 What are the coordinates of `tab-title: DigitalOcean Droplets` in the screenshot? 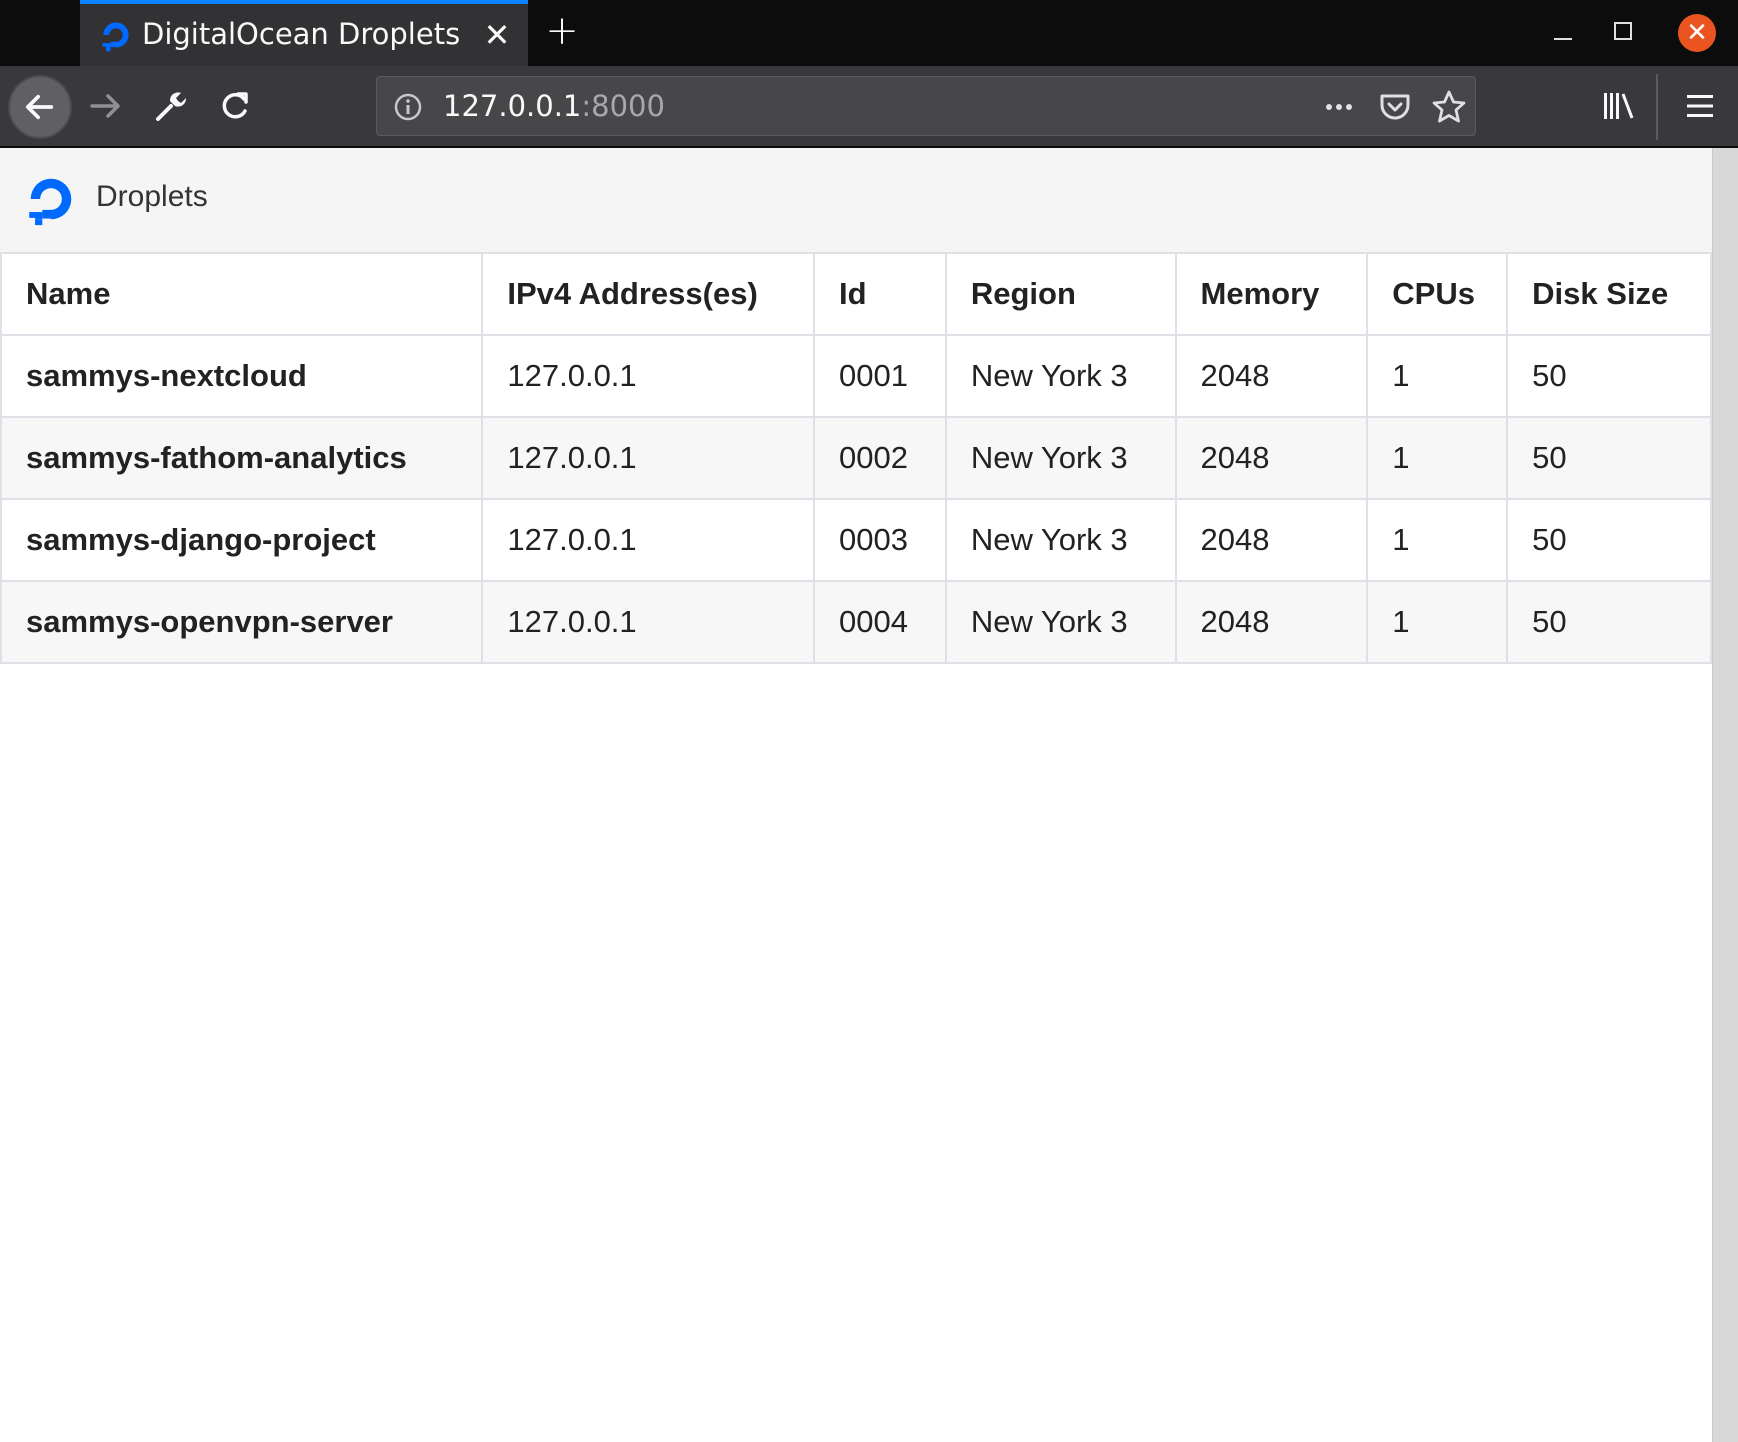 It's located at (301, 34).